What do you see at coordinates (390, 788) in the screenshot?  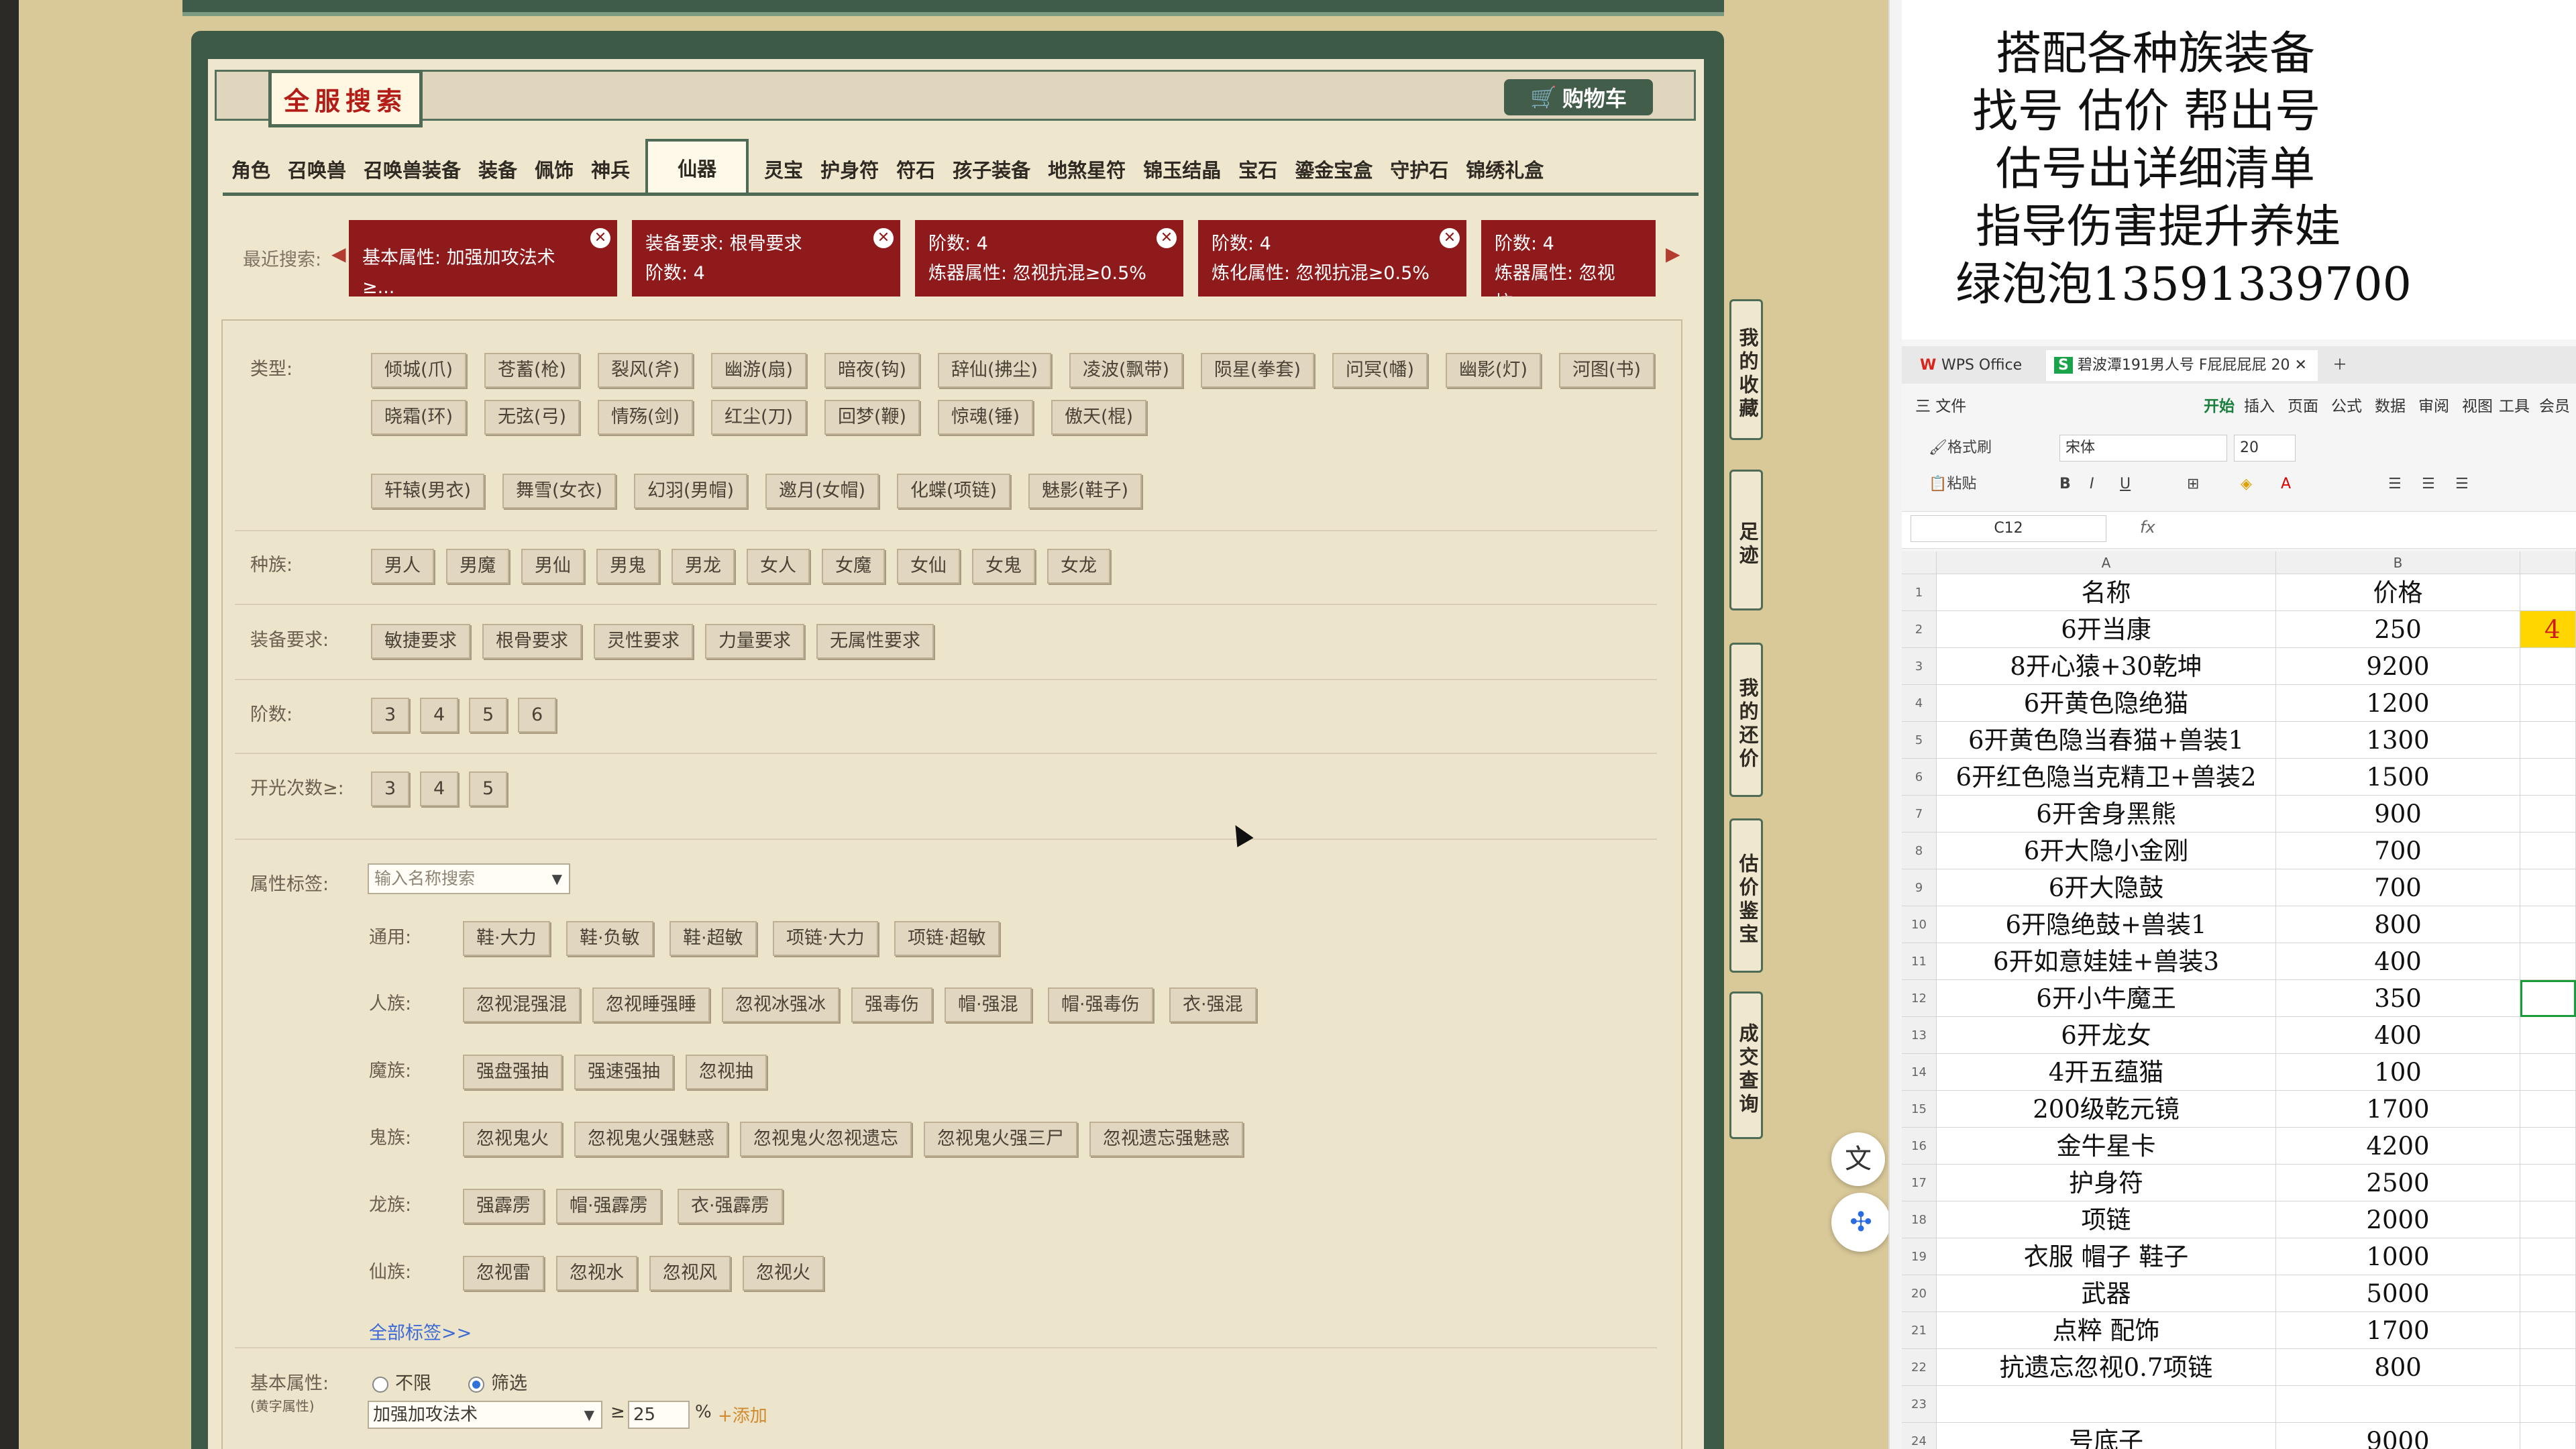 I see `open-option: 3` at bounding box center [390, 788].